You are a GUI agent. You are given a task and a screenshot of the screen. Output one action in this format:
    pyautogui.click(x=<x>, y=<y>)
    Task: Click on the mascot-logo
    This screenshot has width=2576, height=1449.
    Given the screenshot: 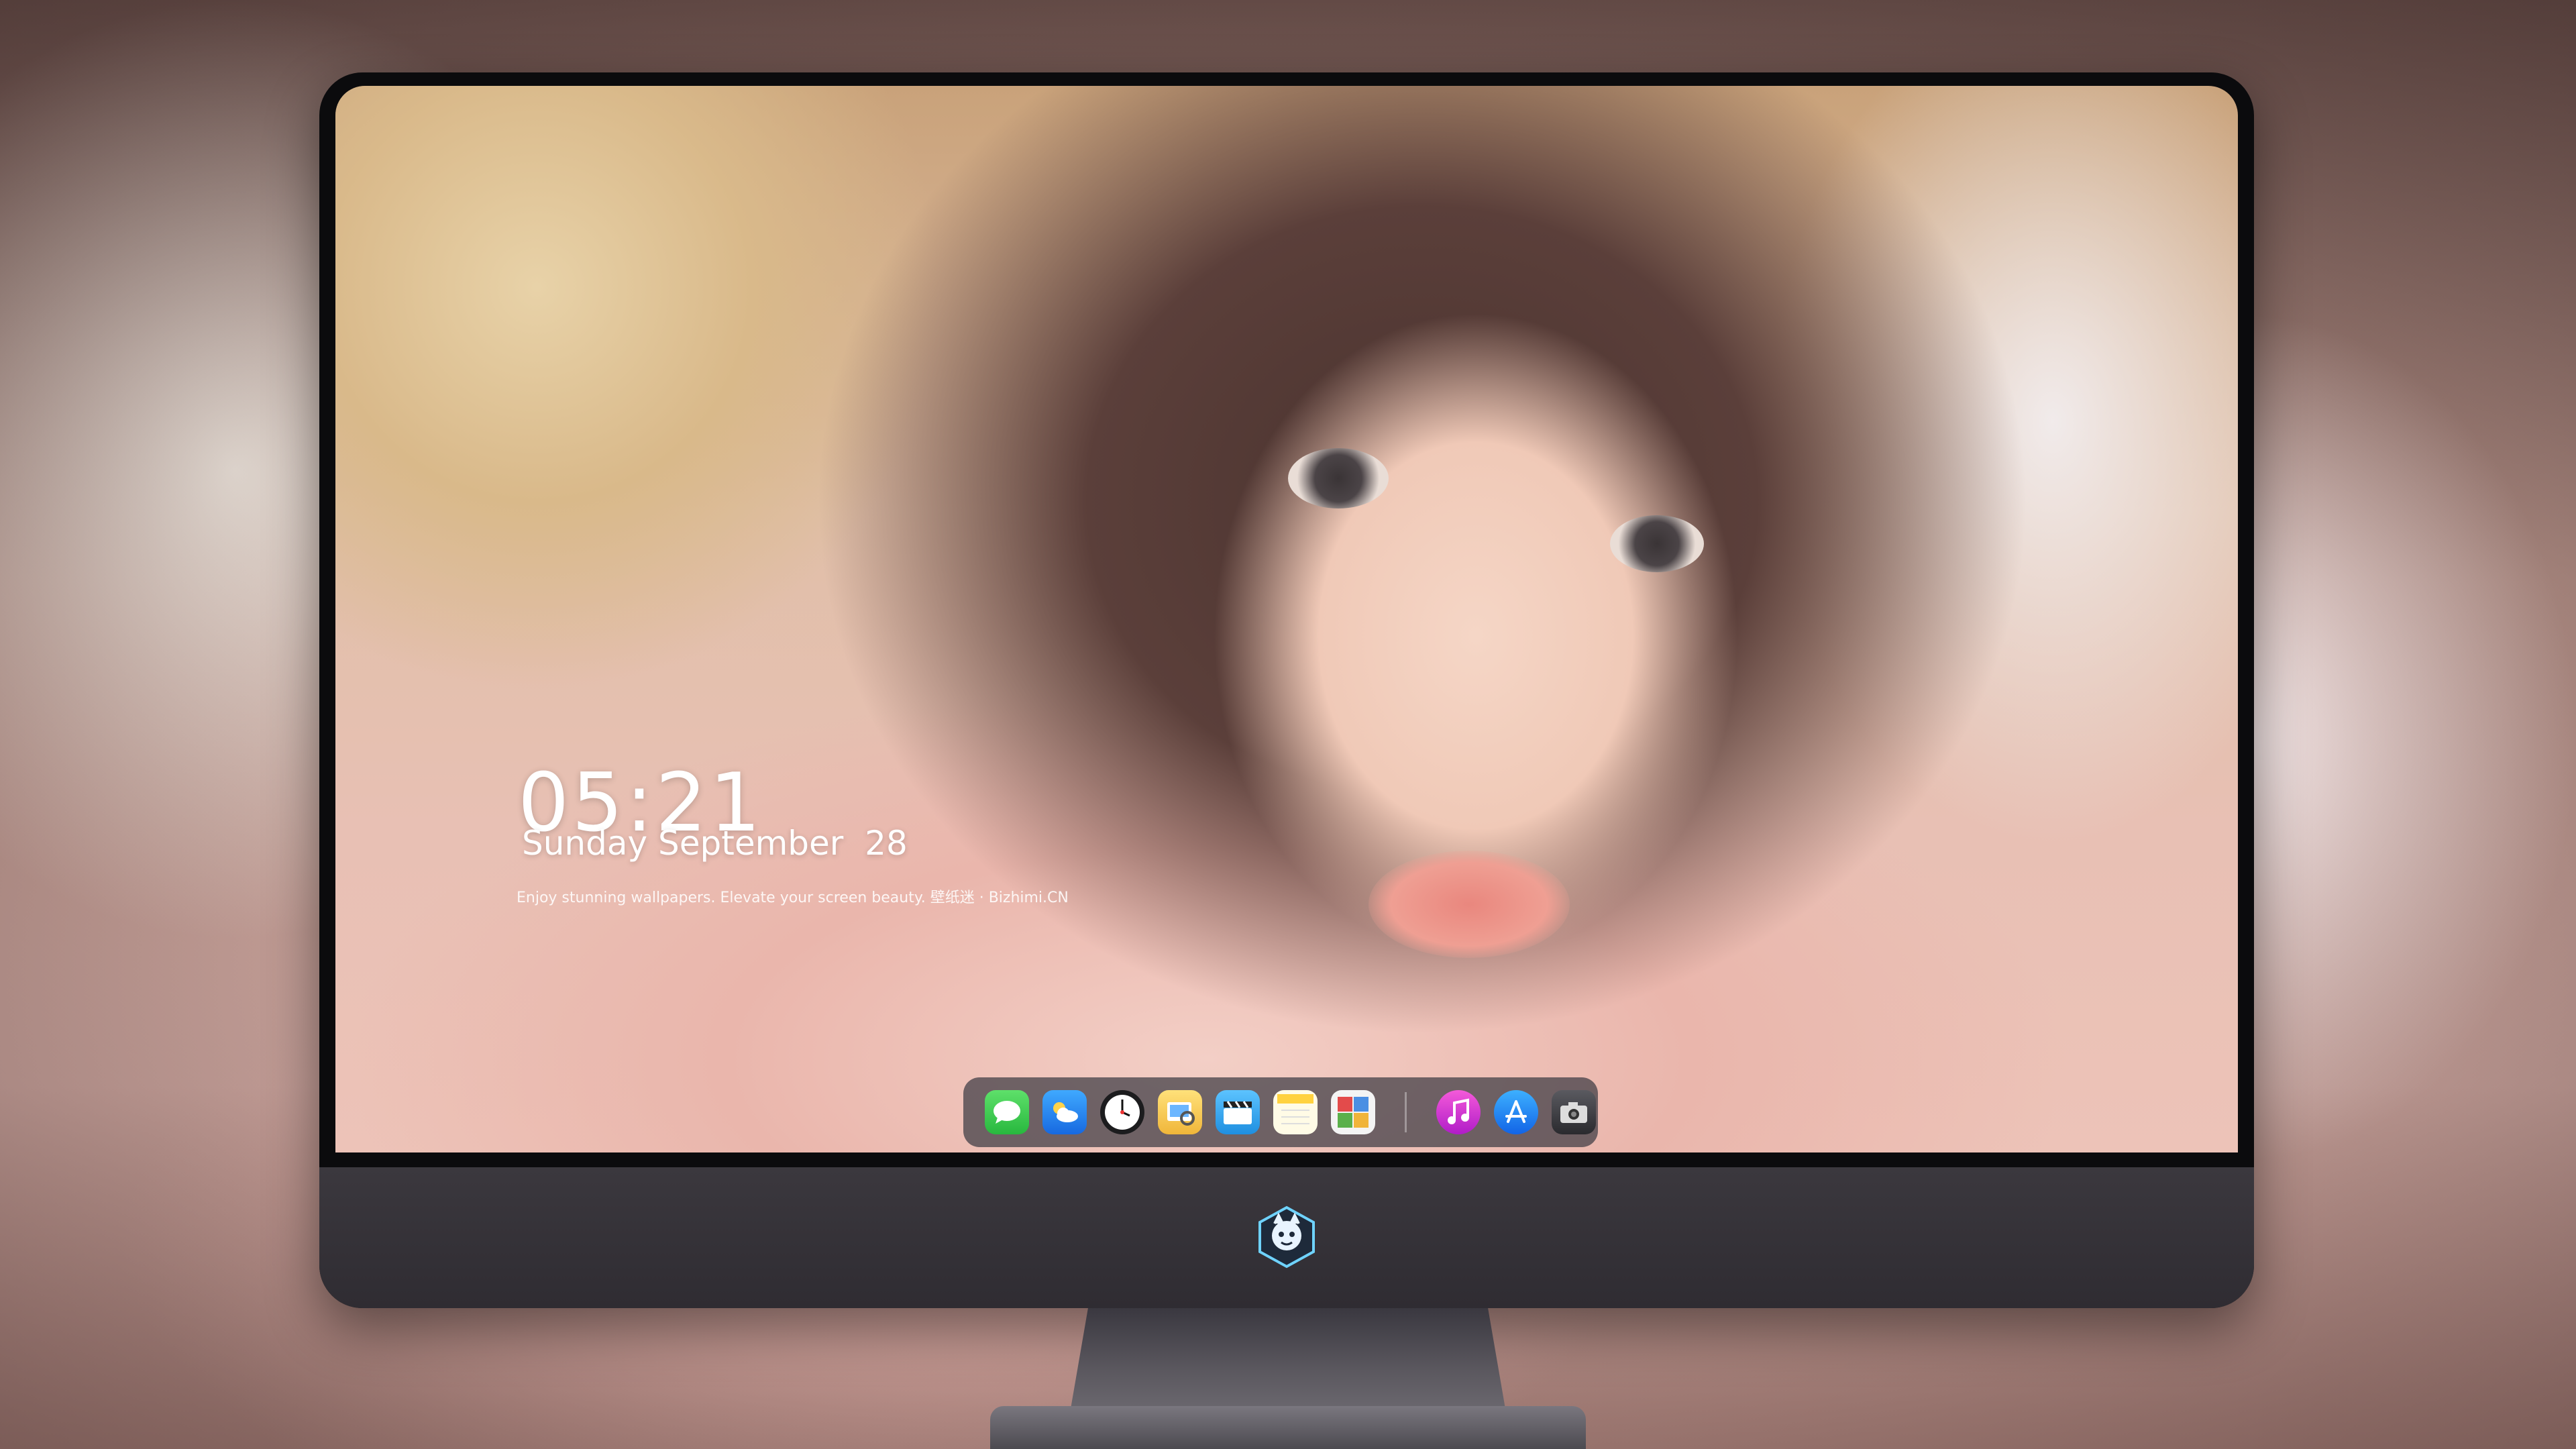 What is the action you would take?
    pyautogui.click(x=1286, y=1237)
    